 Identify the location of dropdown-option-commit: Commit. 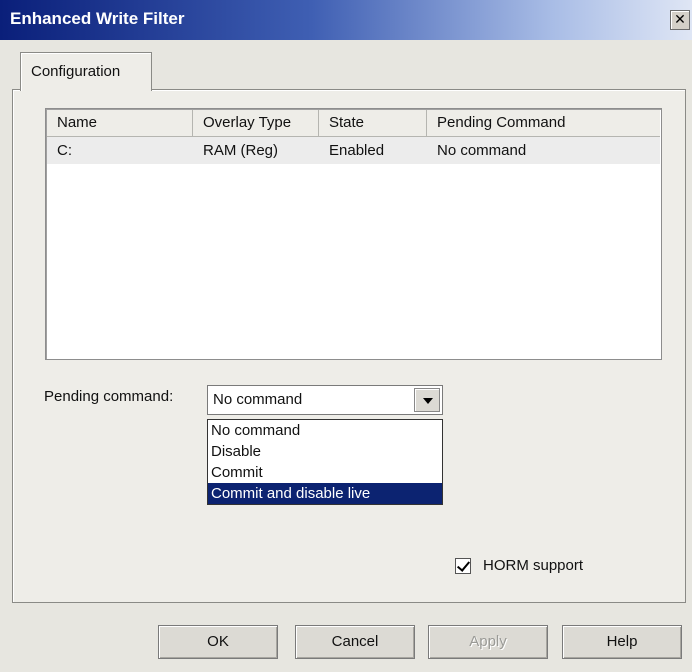
(325, 472).